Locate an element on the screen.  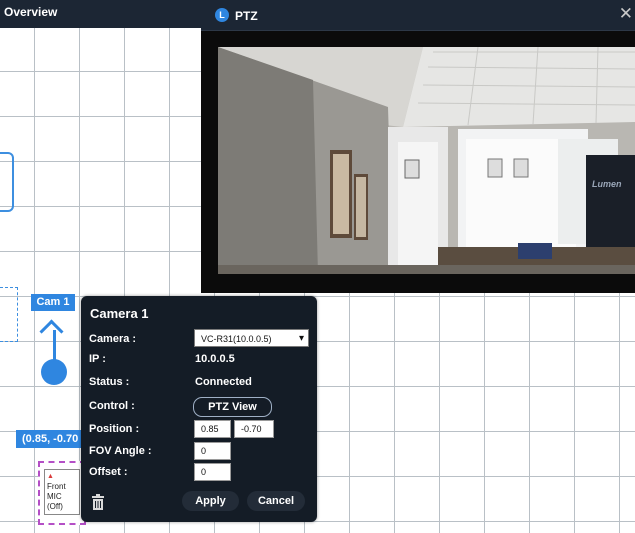
mic-line2: MIC is located at coordinates (54, 496).